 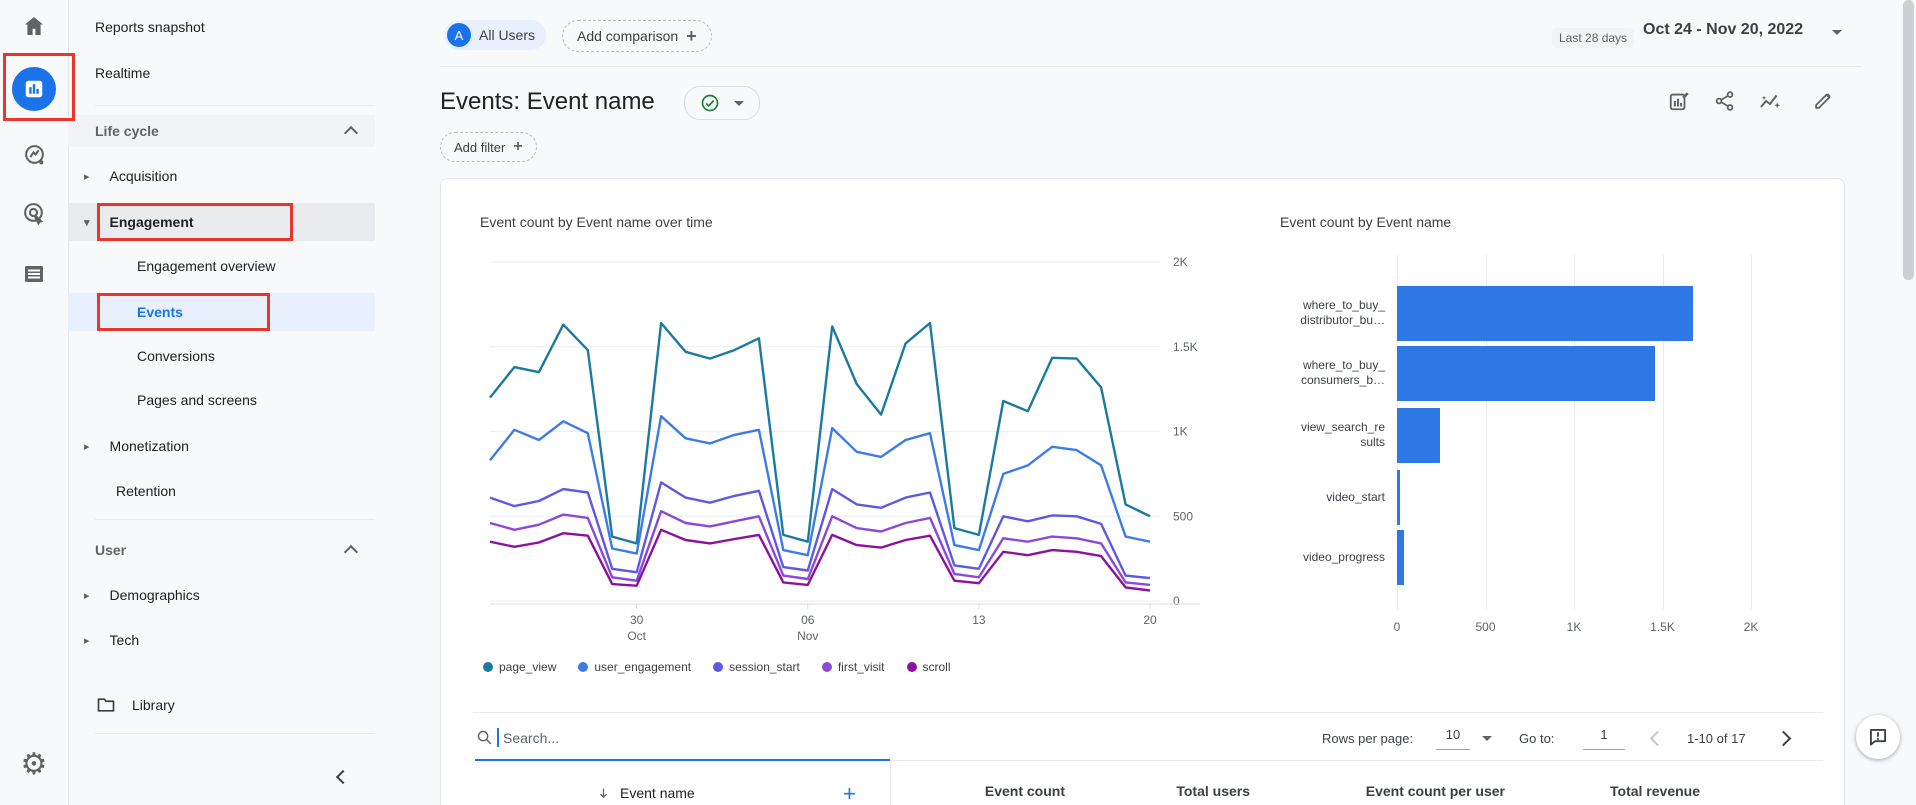 What do you see at coordinates (1662, 627) in the screenshot?
I see `bar-x-axis-label: 1.5K` at bounding box center [1662, 627].